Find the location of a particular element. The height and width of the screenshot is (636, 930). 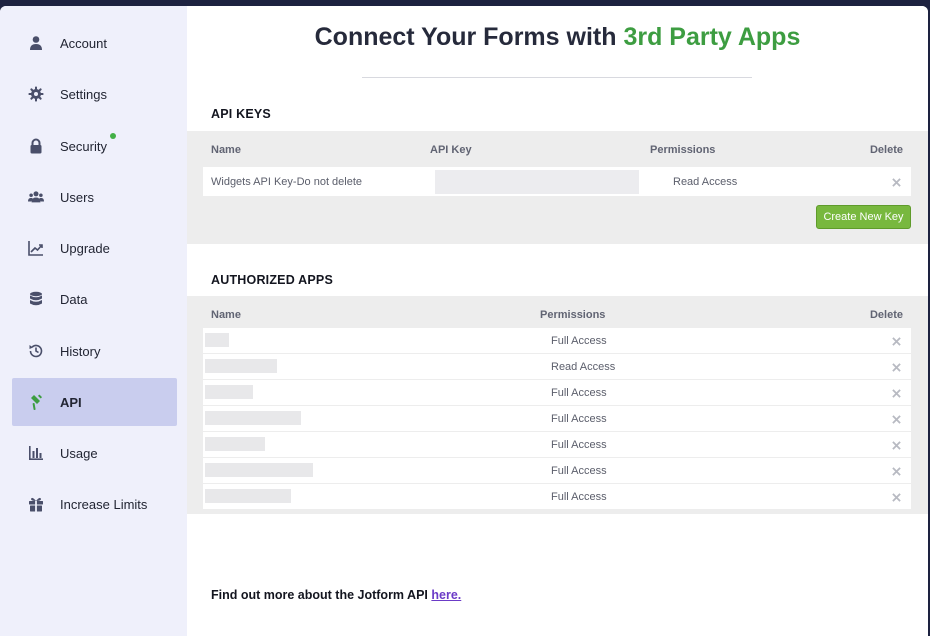

sidebar-item-increase-limits: Increase Limits is located at coordinates (94, 504).